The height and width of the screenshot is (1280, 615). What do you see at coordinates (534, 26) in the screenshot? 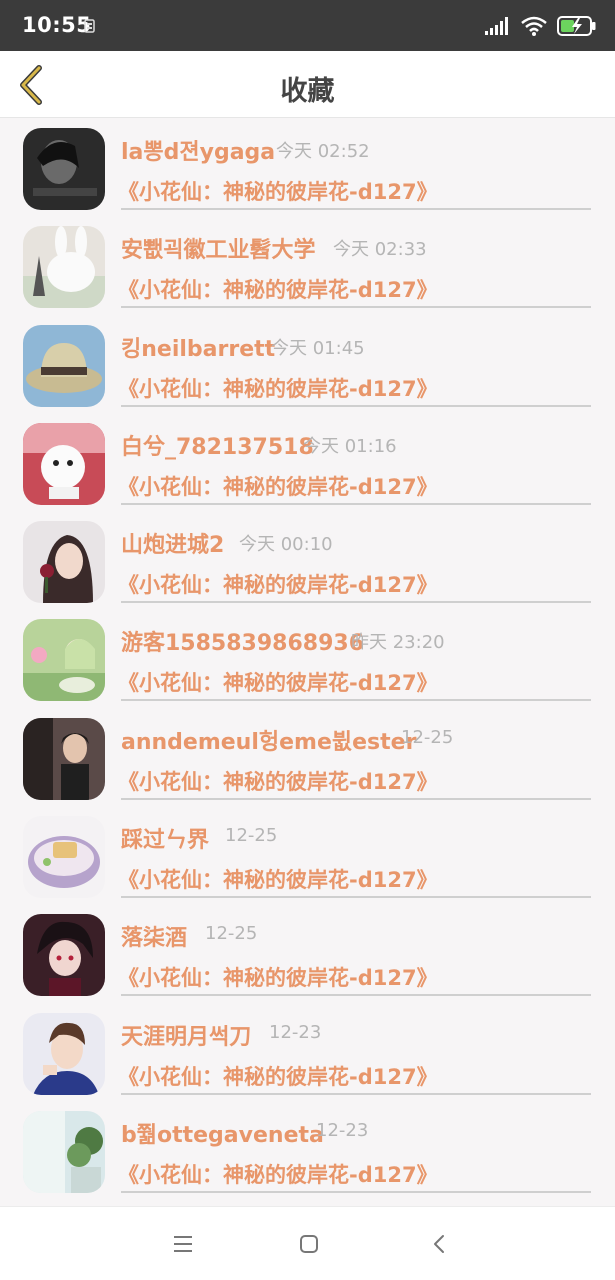
I see `wifi-icon` at bounding box center [534, 26].